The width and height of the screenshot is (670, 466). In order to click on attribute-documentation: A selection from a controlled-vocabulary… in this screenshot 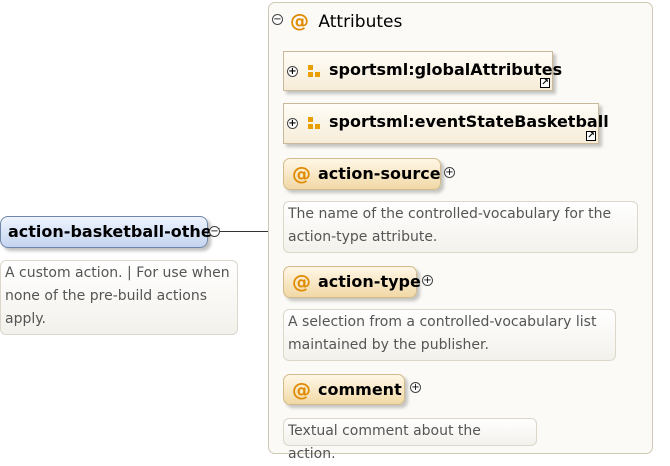, I will do `click(449, 335)`.